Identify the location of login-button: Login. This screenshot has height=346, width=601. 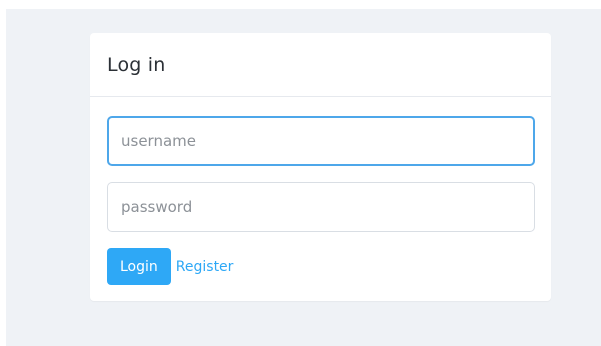
(139, 266).